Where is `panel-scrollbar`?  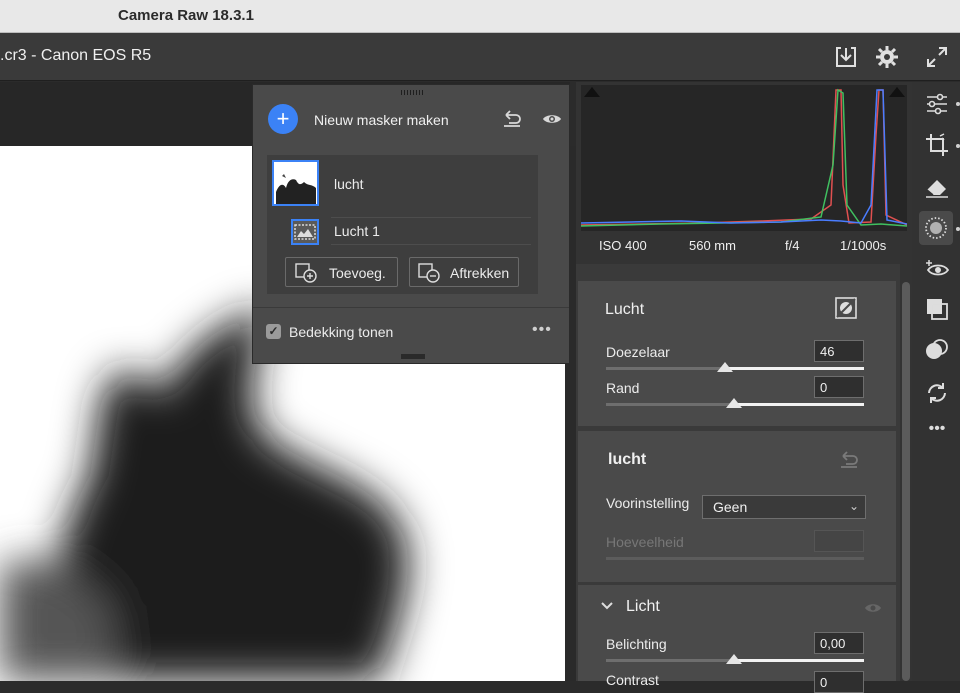 panel-scrollbar is located at coordinates (906, 472).